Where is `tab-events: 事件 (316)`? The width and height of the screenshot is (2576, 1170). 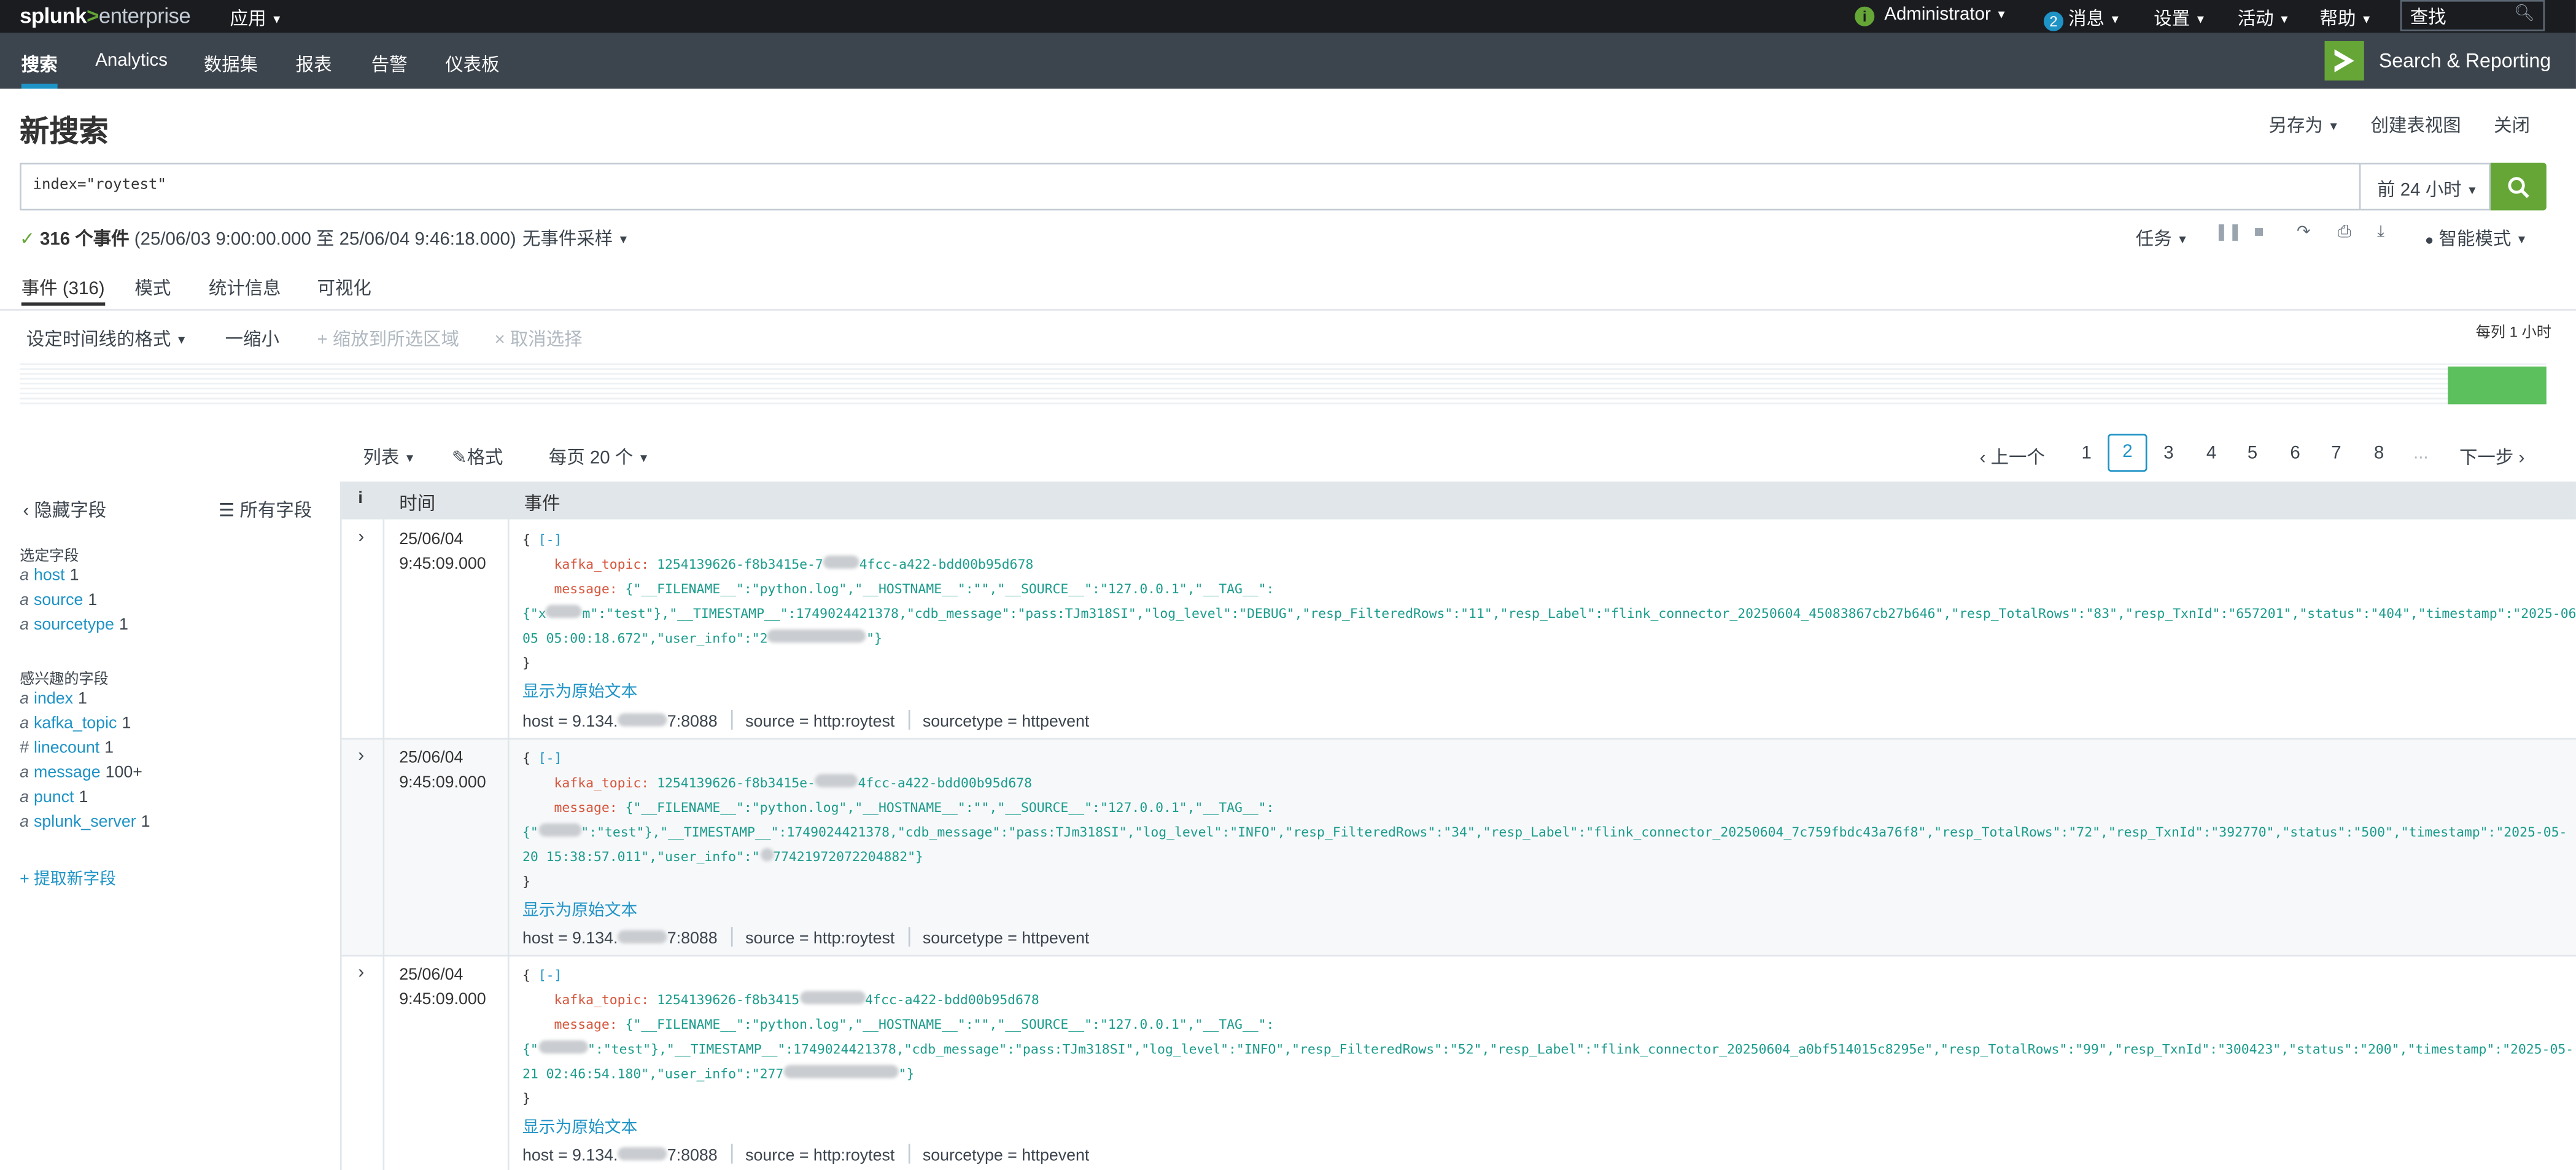
tab-events: 事件 (316) is located at coordinates (63, 290).